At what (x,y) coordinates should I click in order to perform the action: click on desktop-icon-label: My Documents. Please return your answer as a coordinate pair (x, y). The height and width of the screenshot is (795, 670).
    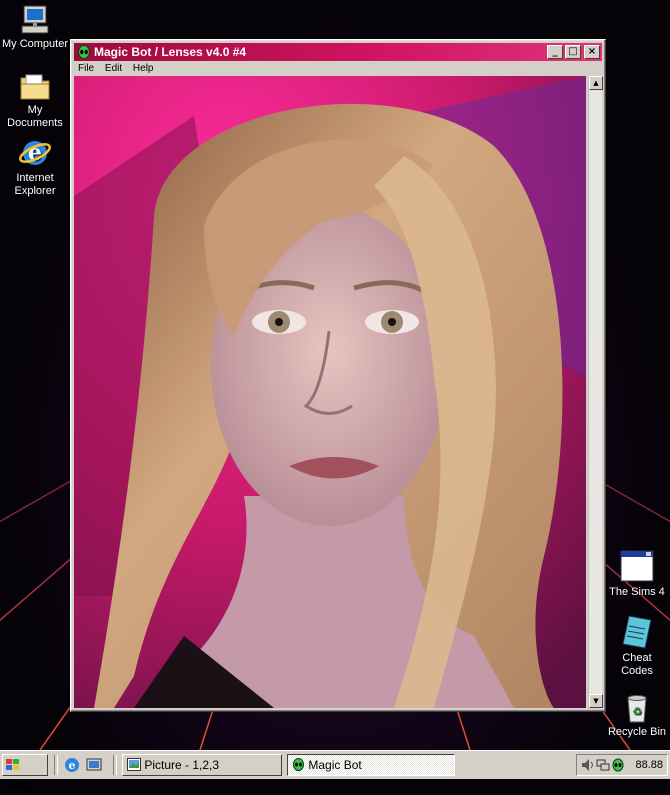
    Looking at the image, I should click on (35, 116).